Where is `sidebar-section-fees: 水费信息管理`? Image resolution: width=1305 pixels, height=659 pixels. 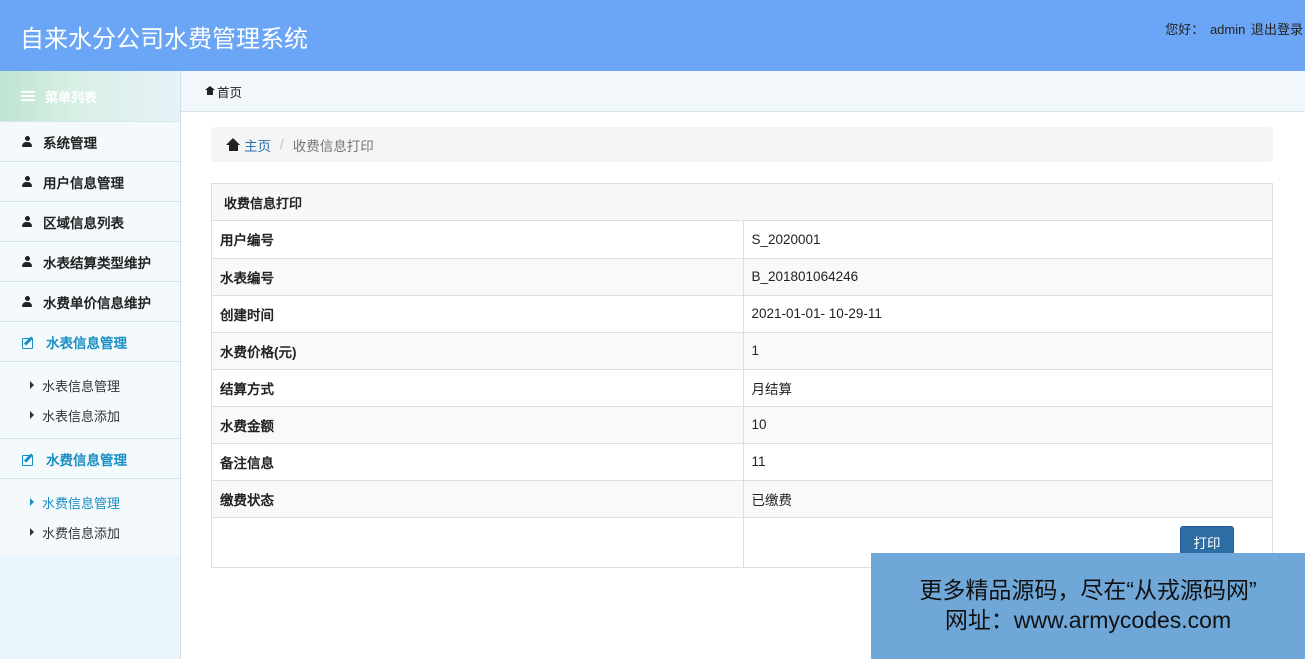
sidebar-section-fees: 水费信息管理 is located at coordinates (90, 459).